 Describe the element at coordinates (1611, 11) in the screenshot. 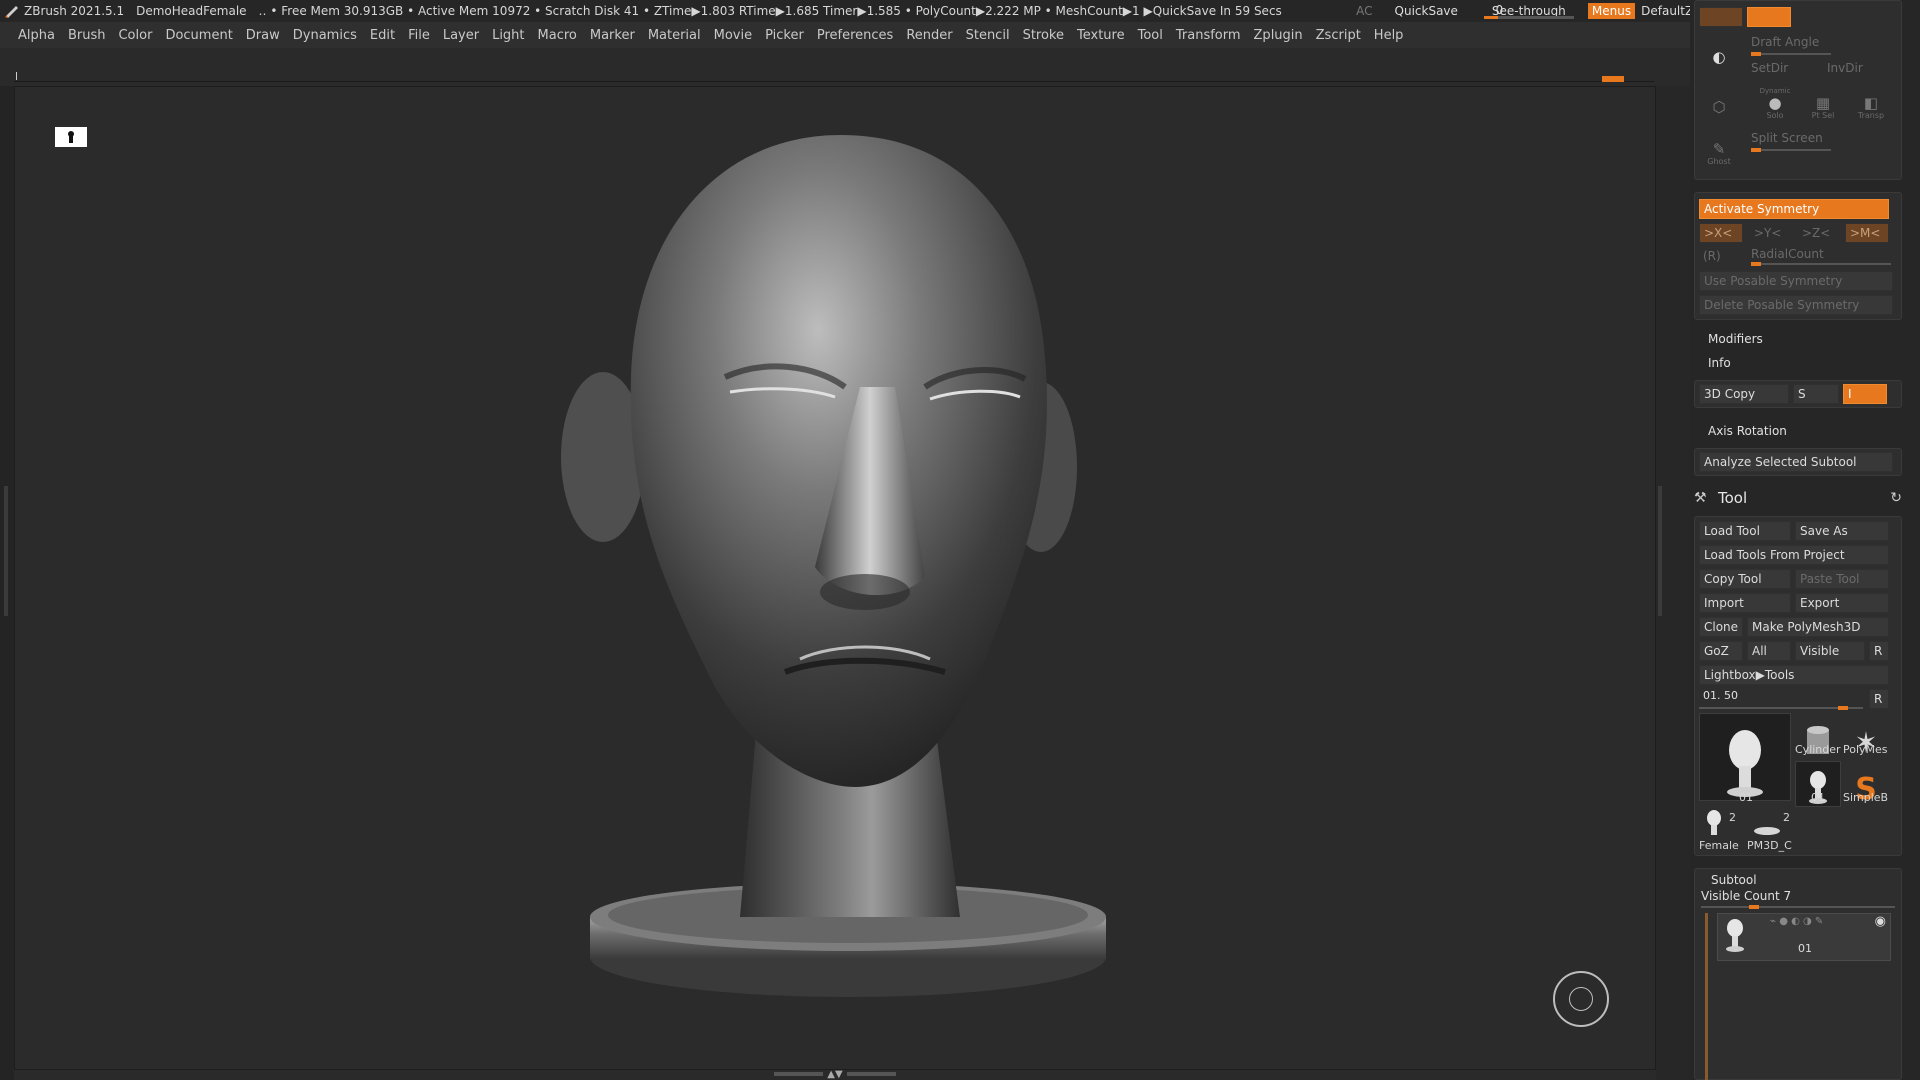

I see `menus-toggle-button: Menus` at that location.